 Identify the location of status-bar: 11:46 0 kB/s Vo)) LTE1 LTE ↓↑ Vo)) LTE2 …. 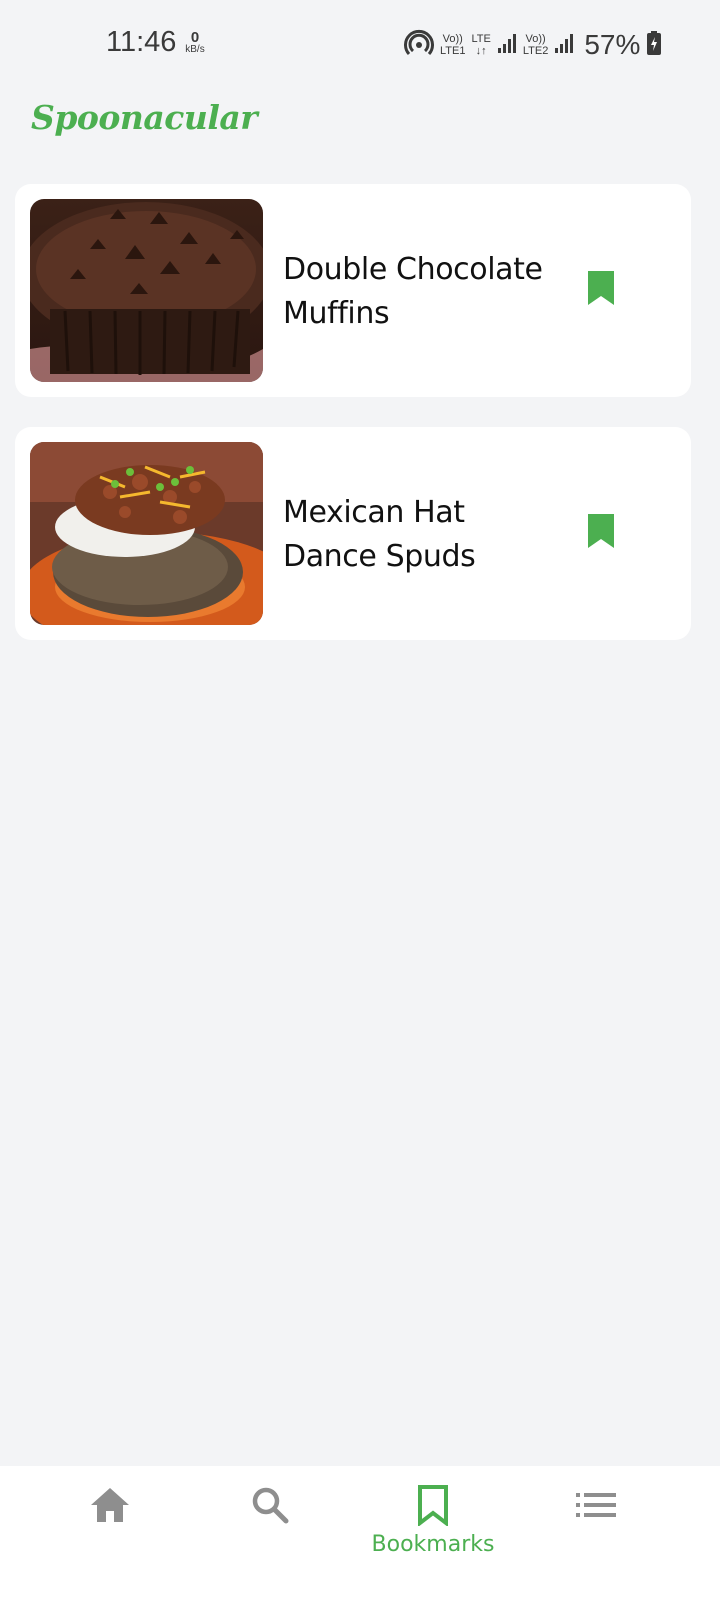
(360, 44).